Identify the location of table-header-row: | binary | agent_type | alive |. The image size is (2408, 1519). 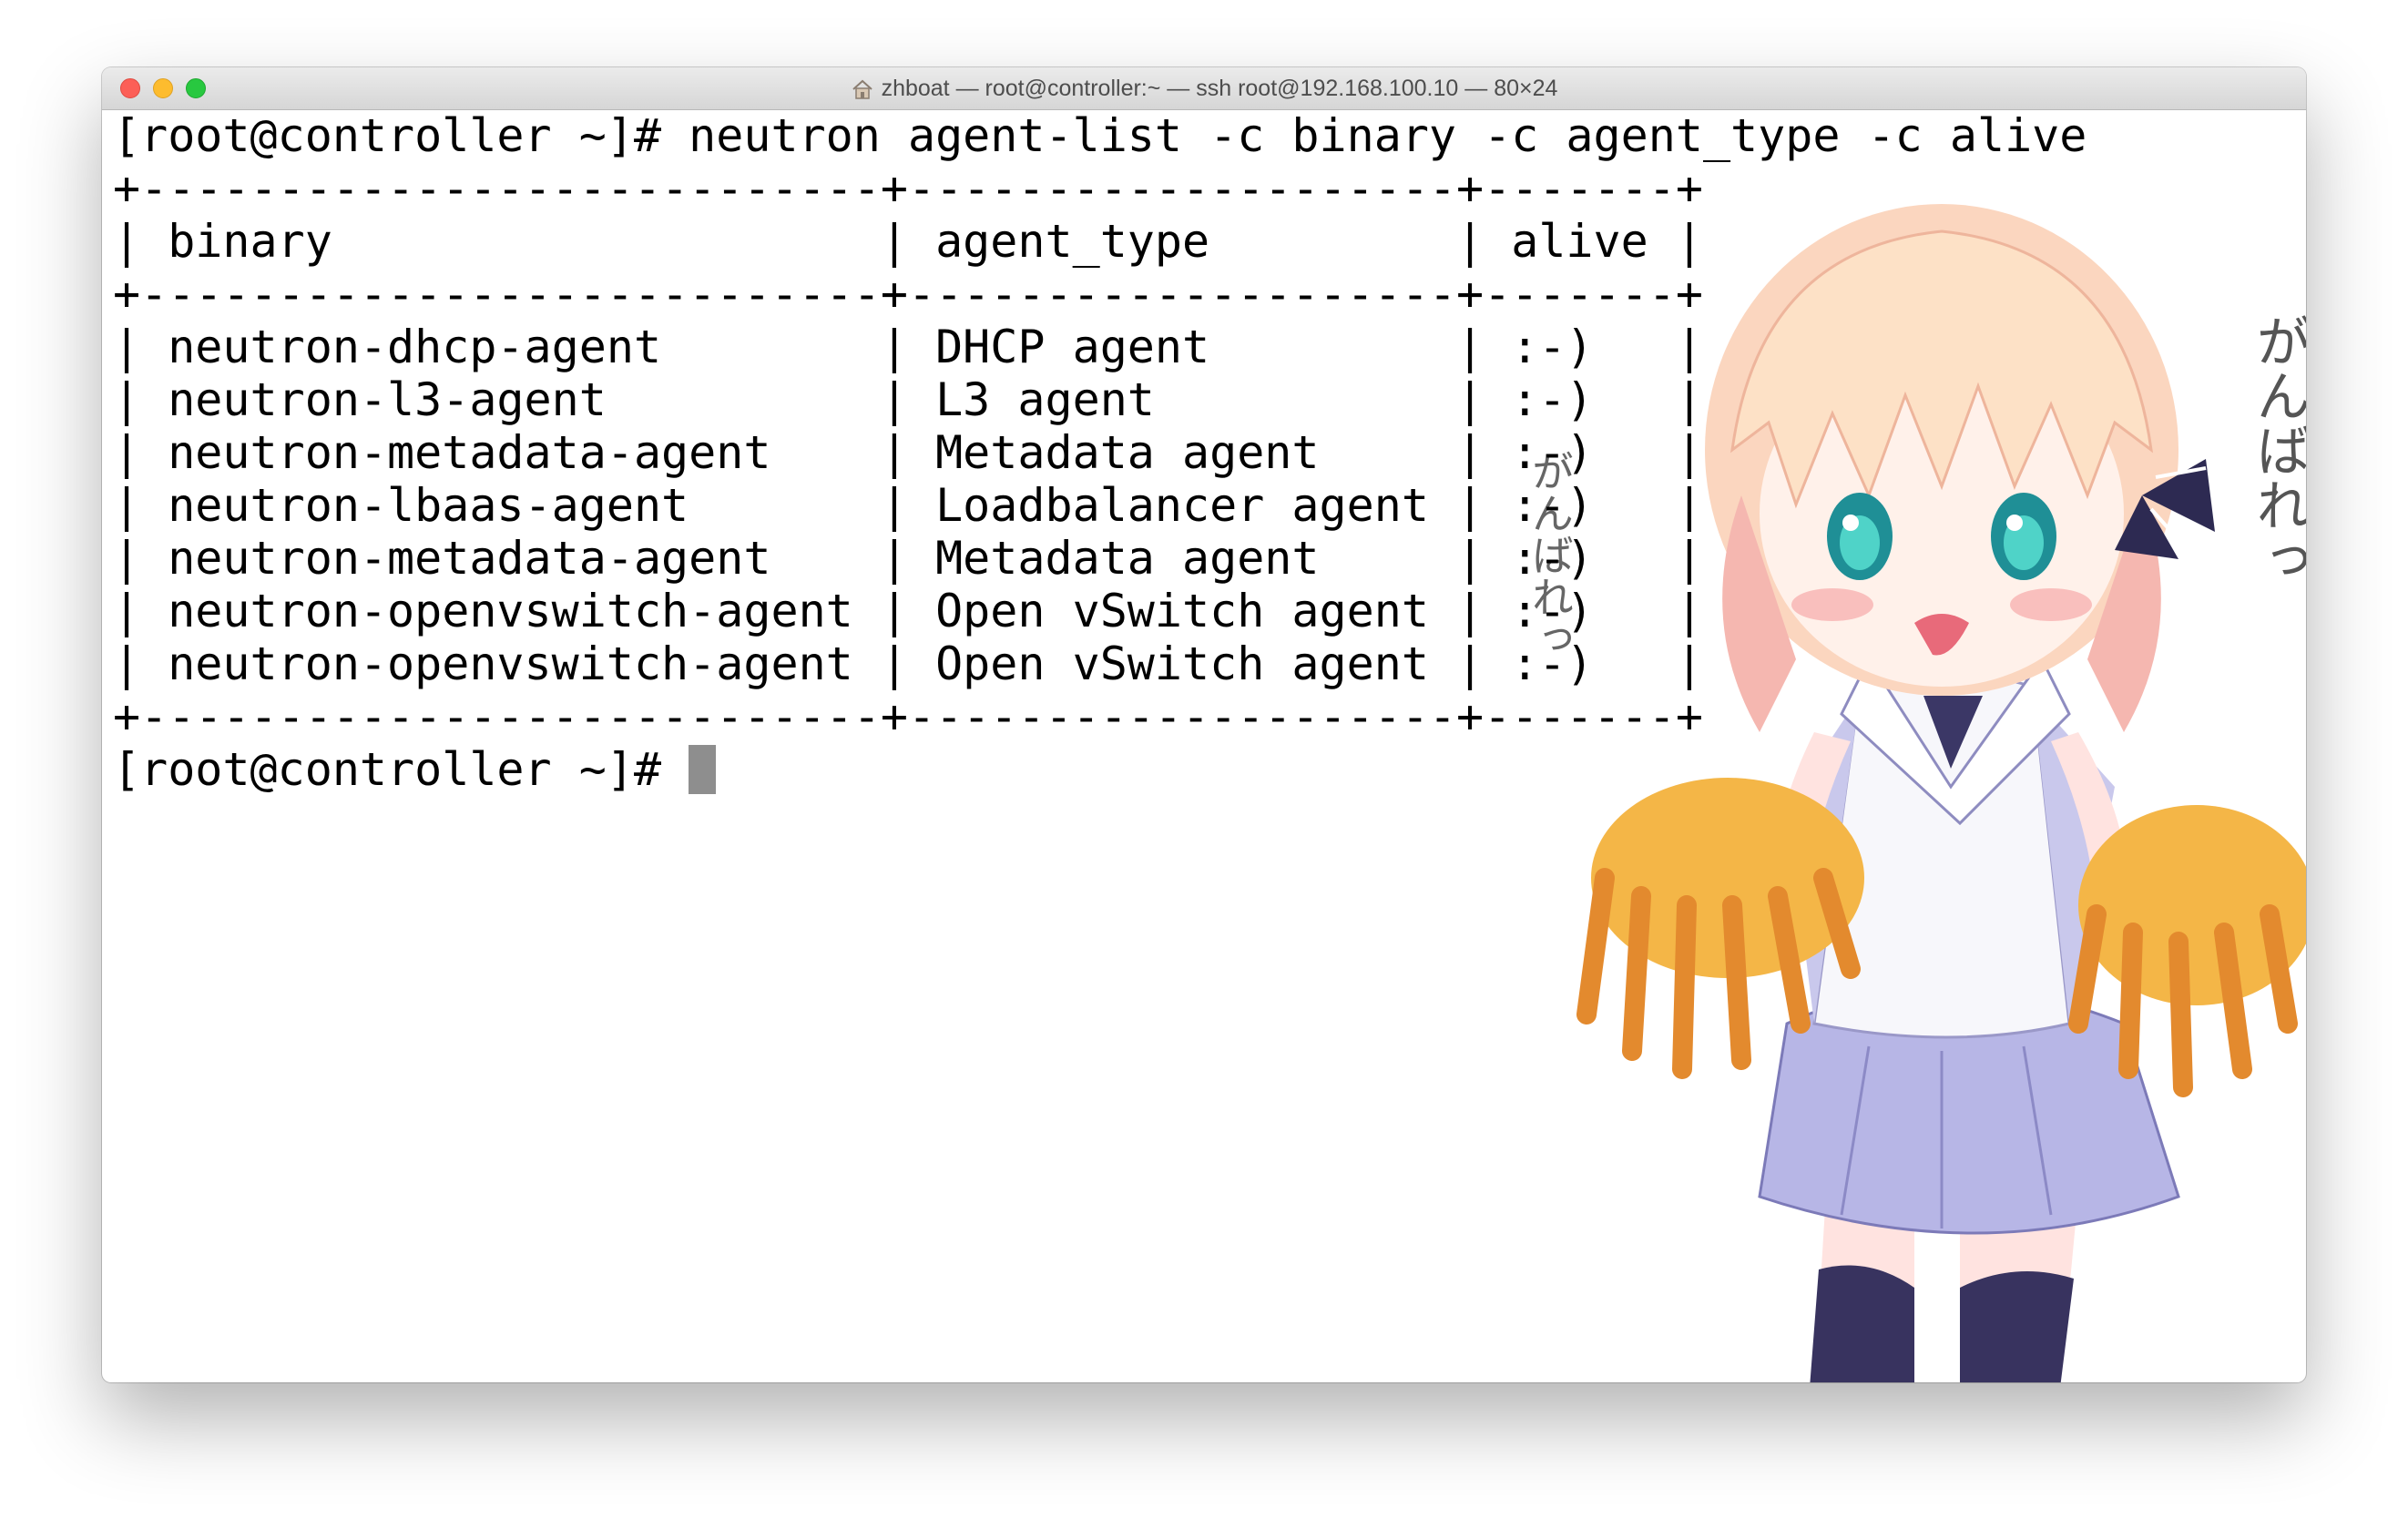
(908, 241).